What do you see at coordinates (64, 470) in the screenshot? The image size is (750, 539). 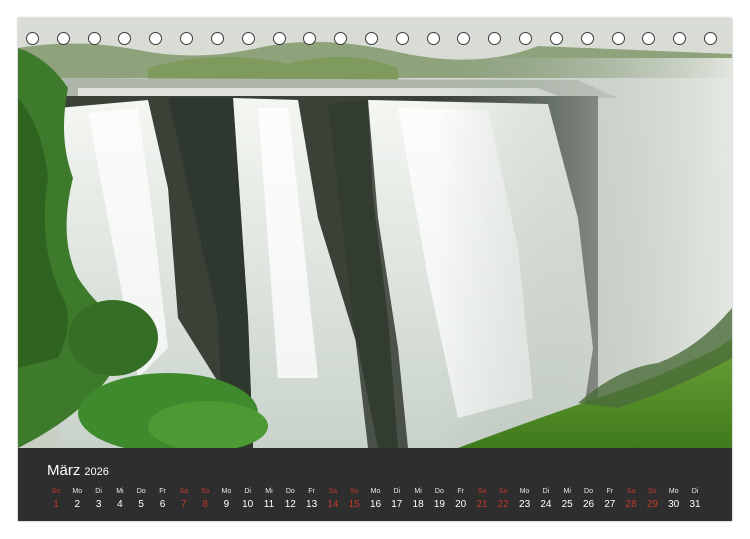 I see `month-name: März` at bounding box center [64, 470].